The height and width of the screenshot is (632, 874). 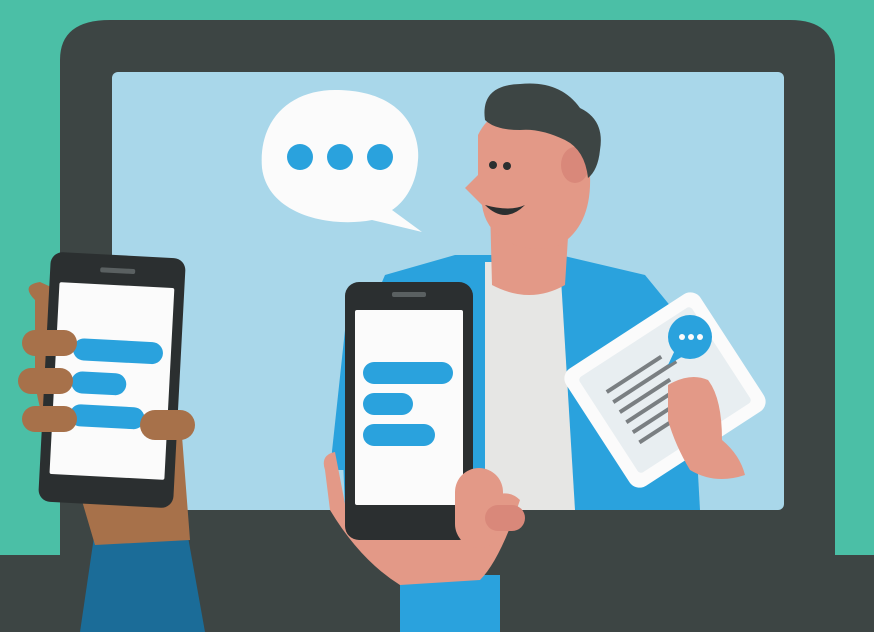 I want to click on left-thumb, so click(x=167, y=425).